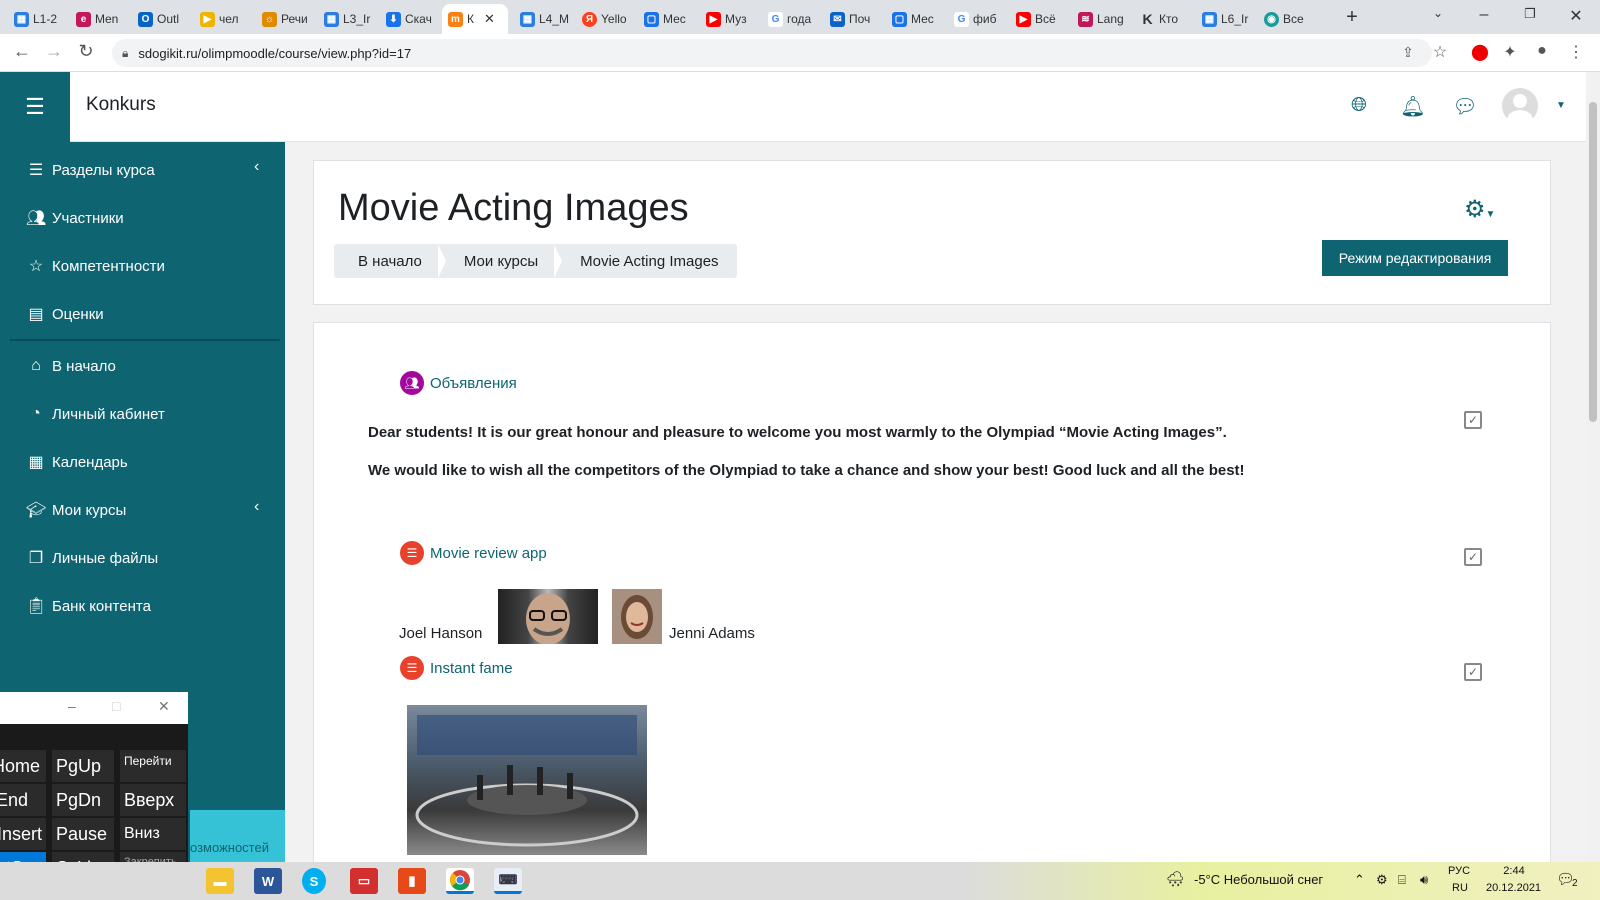 Image resolution: width=1600 pixels, height=900 pixels. What do you see at coordinates (153, 766) in the screenshot?
I see `key-goto: Перейти` at bounding box center [153, 766].